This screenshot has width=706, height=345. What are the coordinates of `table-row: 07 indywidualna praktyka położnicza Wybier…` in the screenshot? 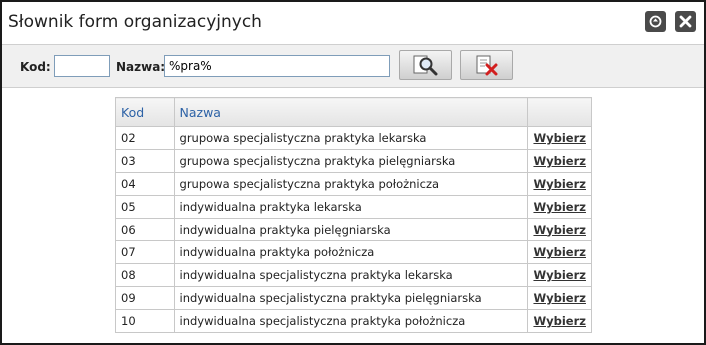 It's located at (353, 252).